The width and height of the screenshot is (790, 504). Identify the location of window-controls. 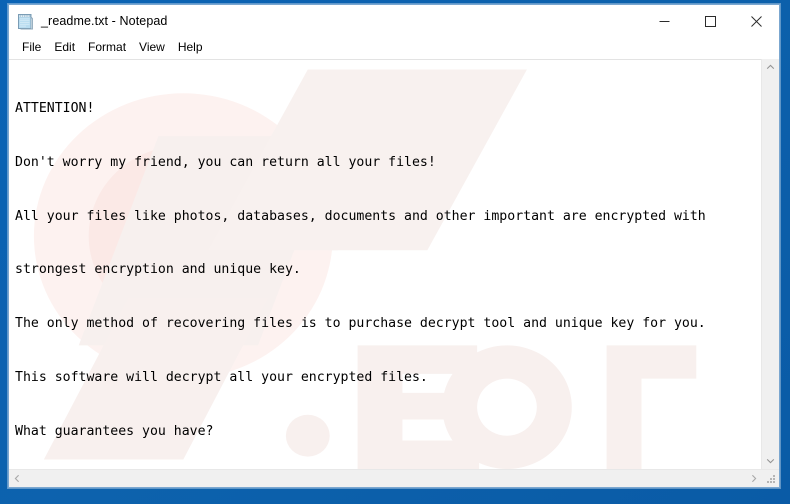
(710, 21).